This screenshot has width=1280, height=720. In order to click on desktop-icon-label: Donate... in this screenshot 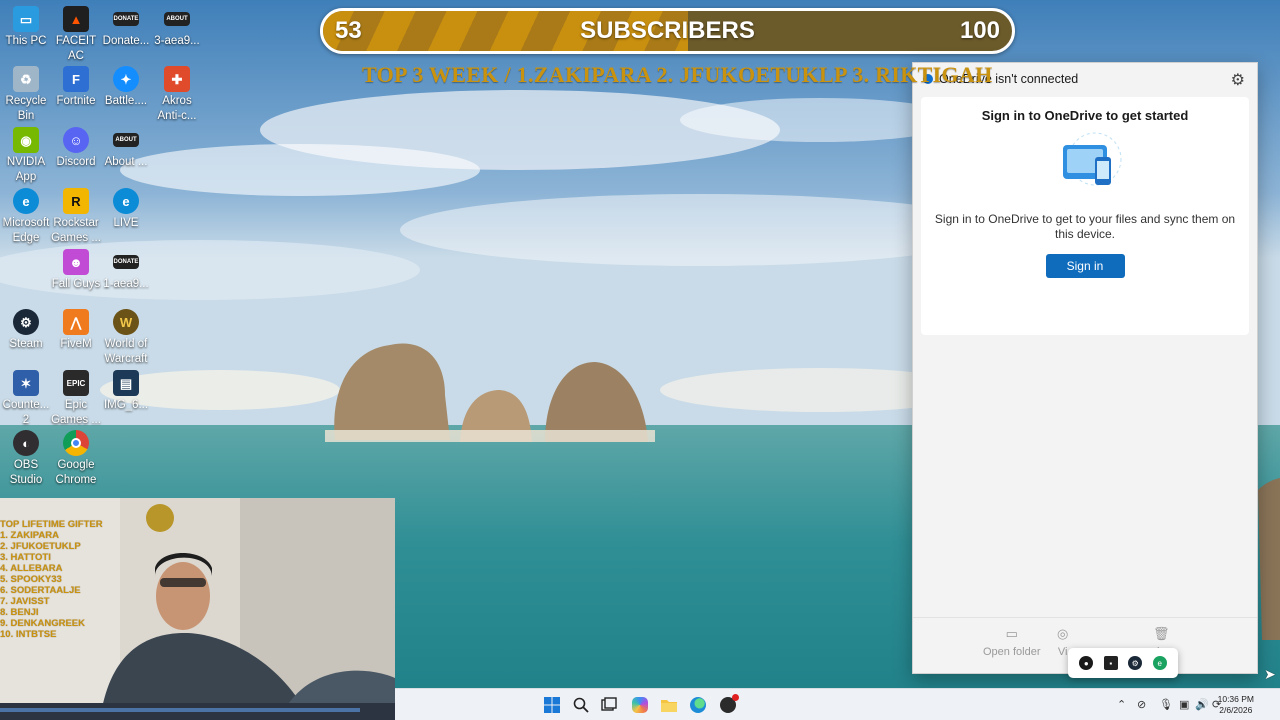, I will do `click(126, 41)`.